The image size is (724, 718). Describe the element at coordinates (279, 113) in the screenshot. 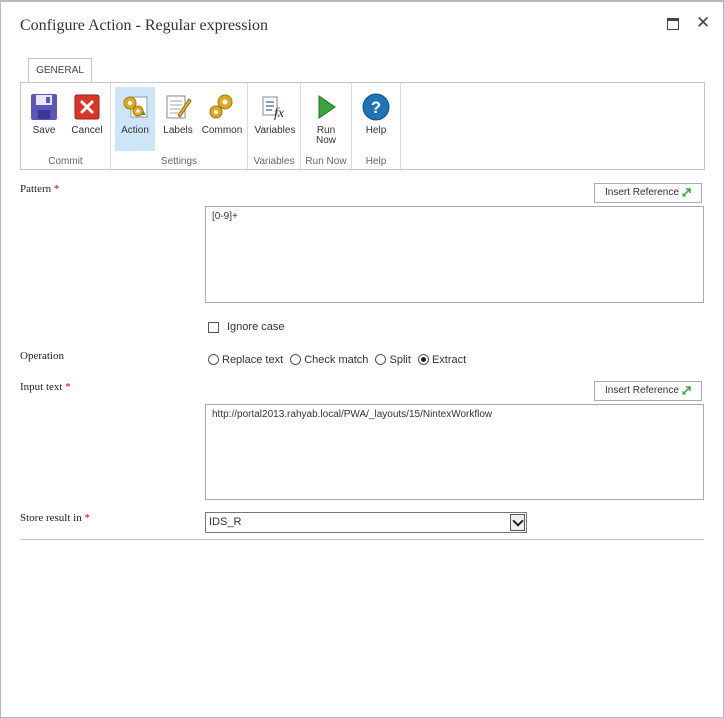

I see `svg-text: fx` at that location.